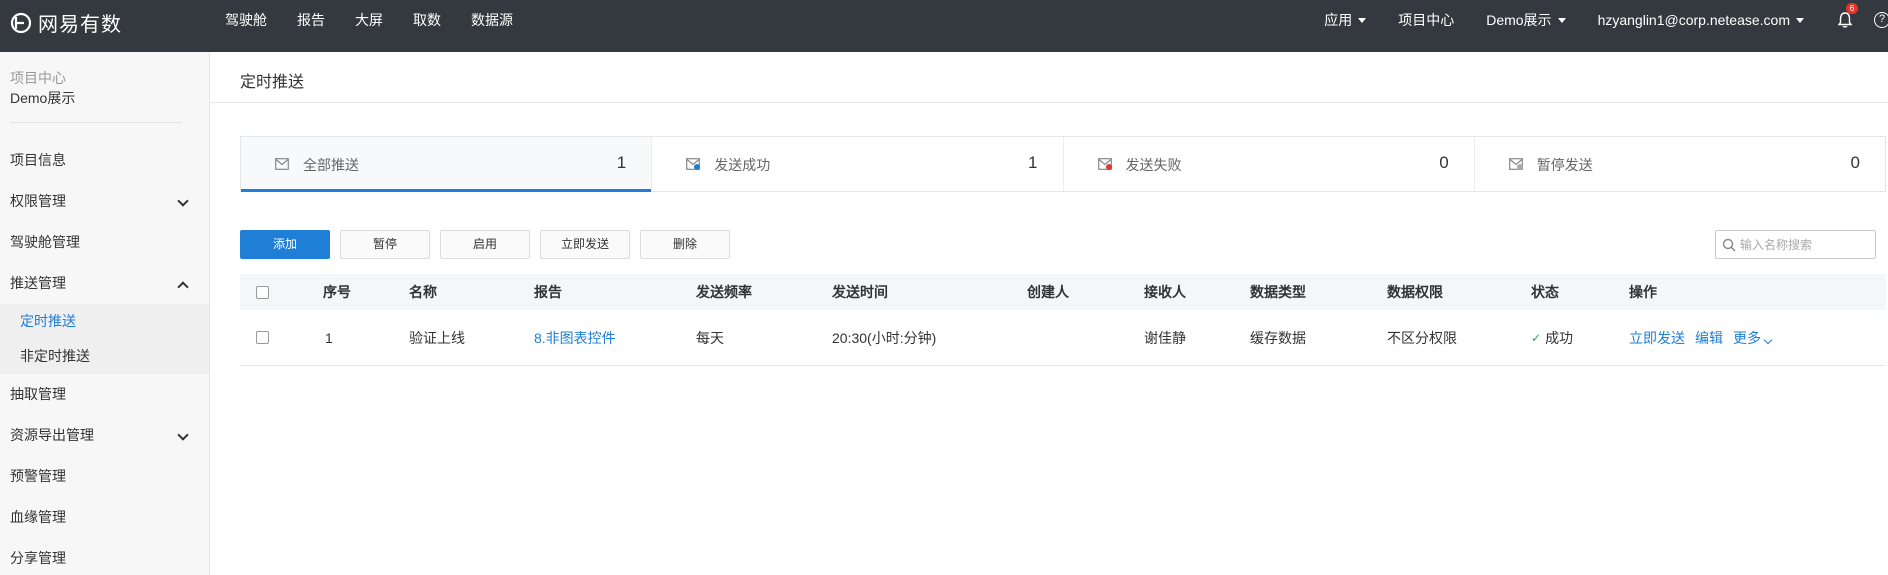  What do you see at coordinates (710, 337) in the screenshot?
I see `cell-frequency: 每天` at bounding box center [710, 337].